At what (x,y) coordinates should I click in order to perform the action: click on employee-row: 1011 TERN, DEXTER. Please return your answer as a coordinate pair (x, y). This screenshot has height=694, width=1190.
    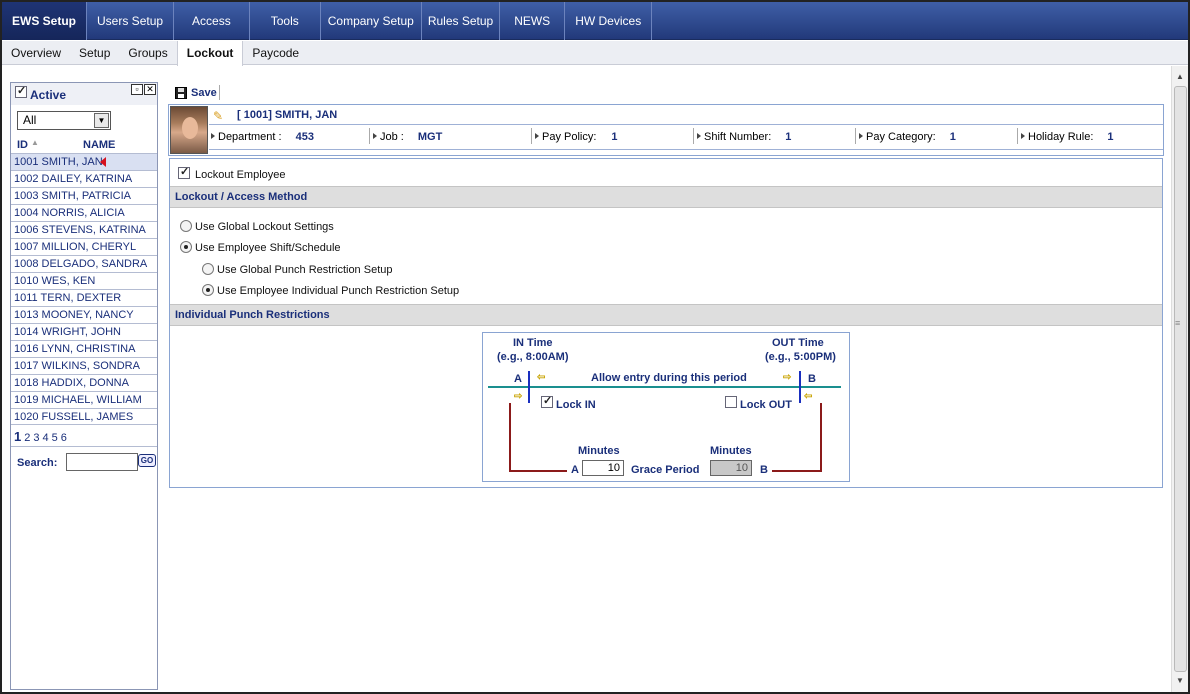
    Looking at the image, I should click on (84, 297).